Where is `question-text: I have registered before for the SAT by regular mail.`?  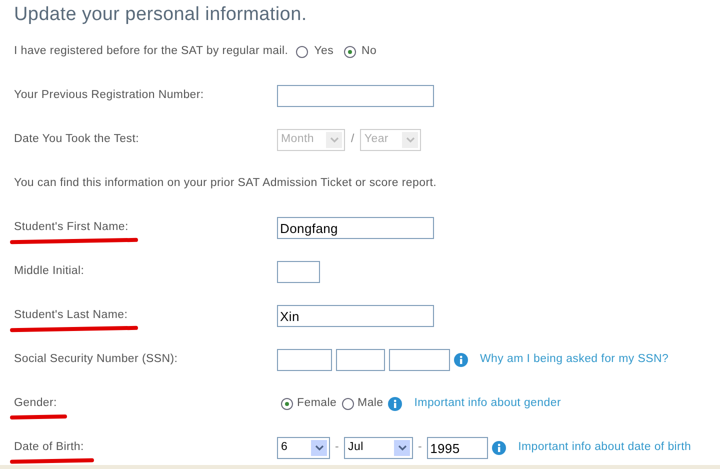
question-text: I have registered before for the SAT by regular mail. is located at coordinates (151, 52).